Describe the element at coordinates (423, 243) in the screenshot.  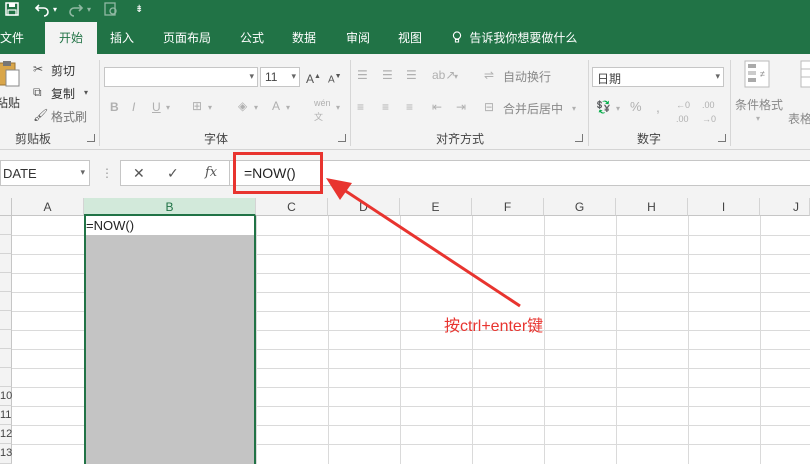
I see `annotation-arrow` at that location.